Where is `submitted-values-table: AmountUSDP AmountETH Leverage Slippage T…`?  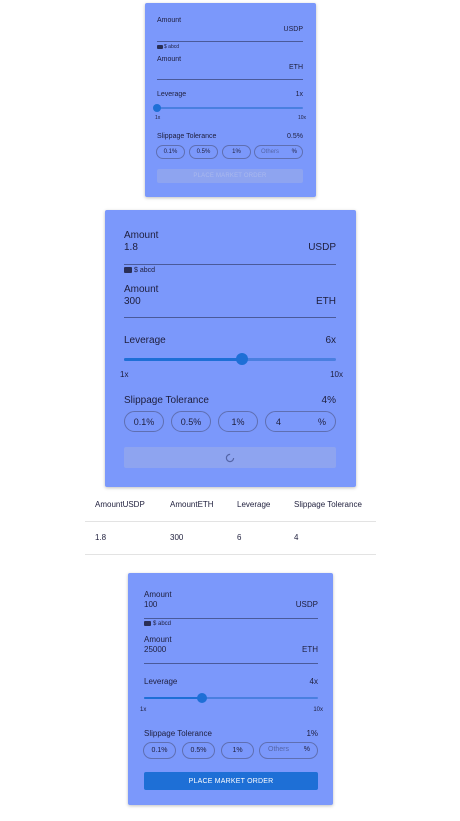 submitted-values-table: AmountUSDP AmountETH Leverage Slippage T… is located at coordinates (230, 522).